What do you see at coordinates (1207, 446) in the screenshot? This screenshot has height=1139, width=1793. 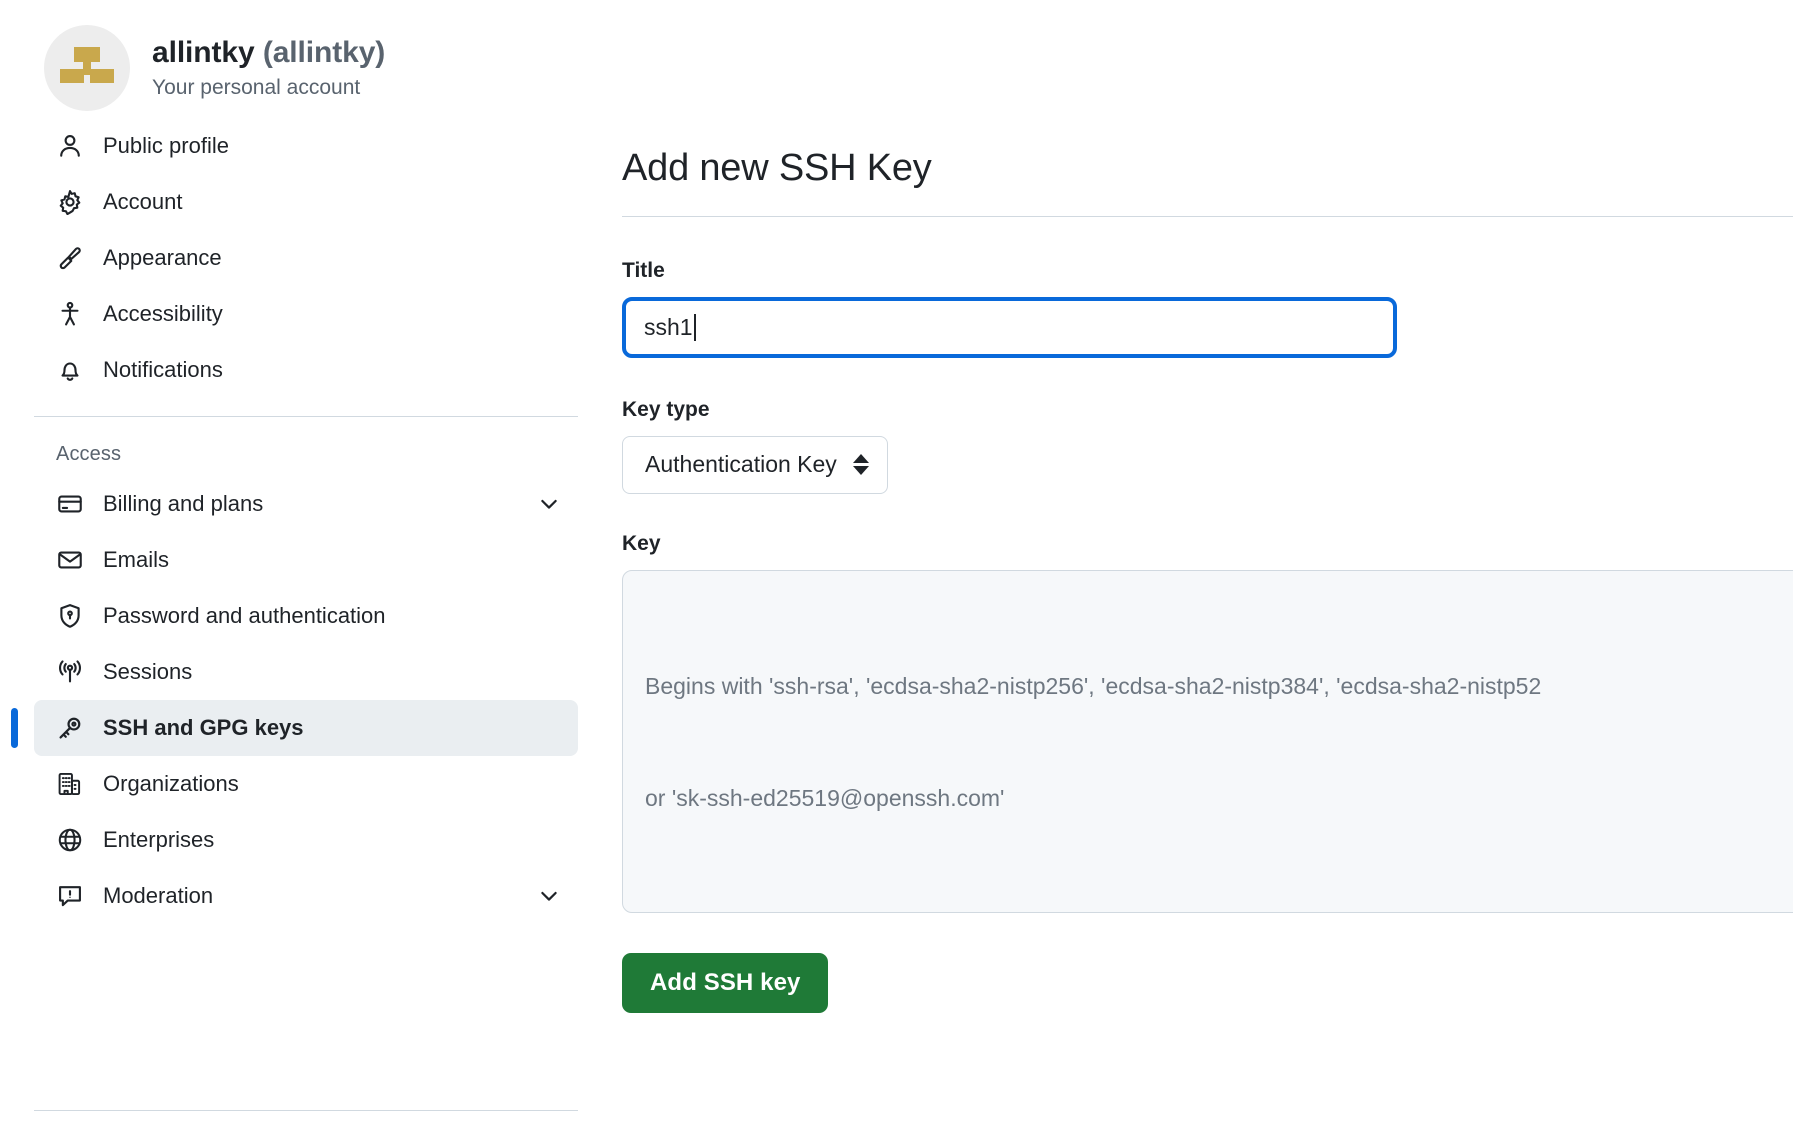 I see `key-type-field-group: Key type Authentication Key` at bounding box center [1207, 446].